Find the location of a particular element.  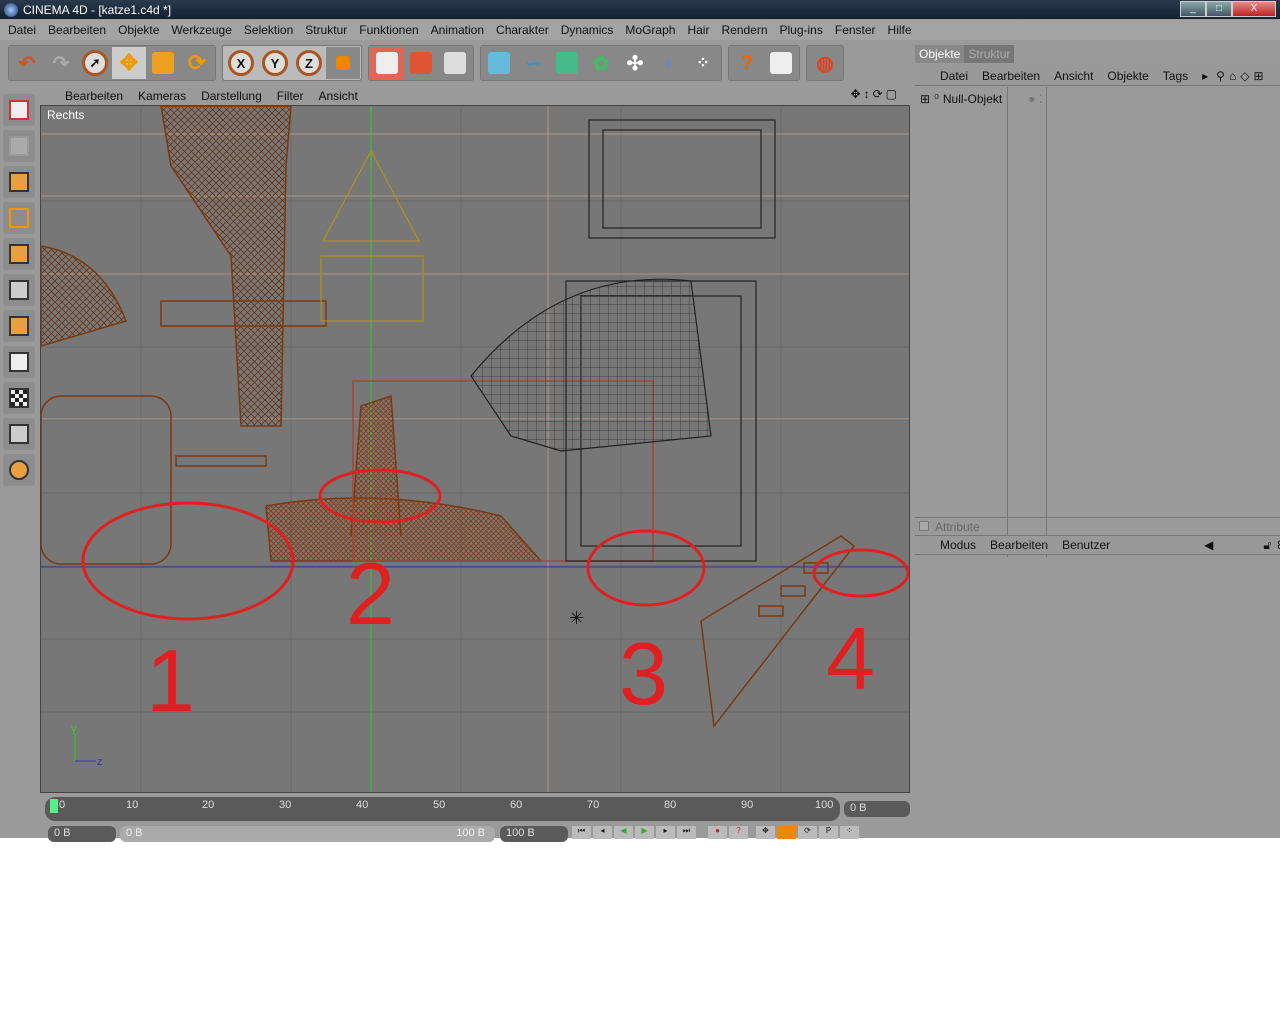

render-view-button is located at coordinates (387, 63).